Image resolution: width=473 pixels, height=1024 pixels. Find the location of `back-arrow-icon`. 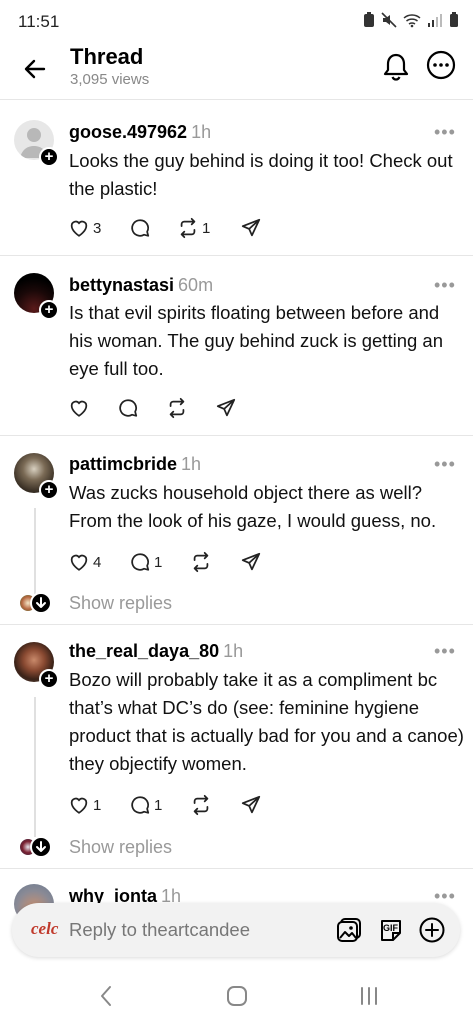

back-arrow-icon is located at coordinates (35, 69).